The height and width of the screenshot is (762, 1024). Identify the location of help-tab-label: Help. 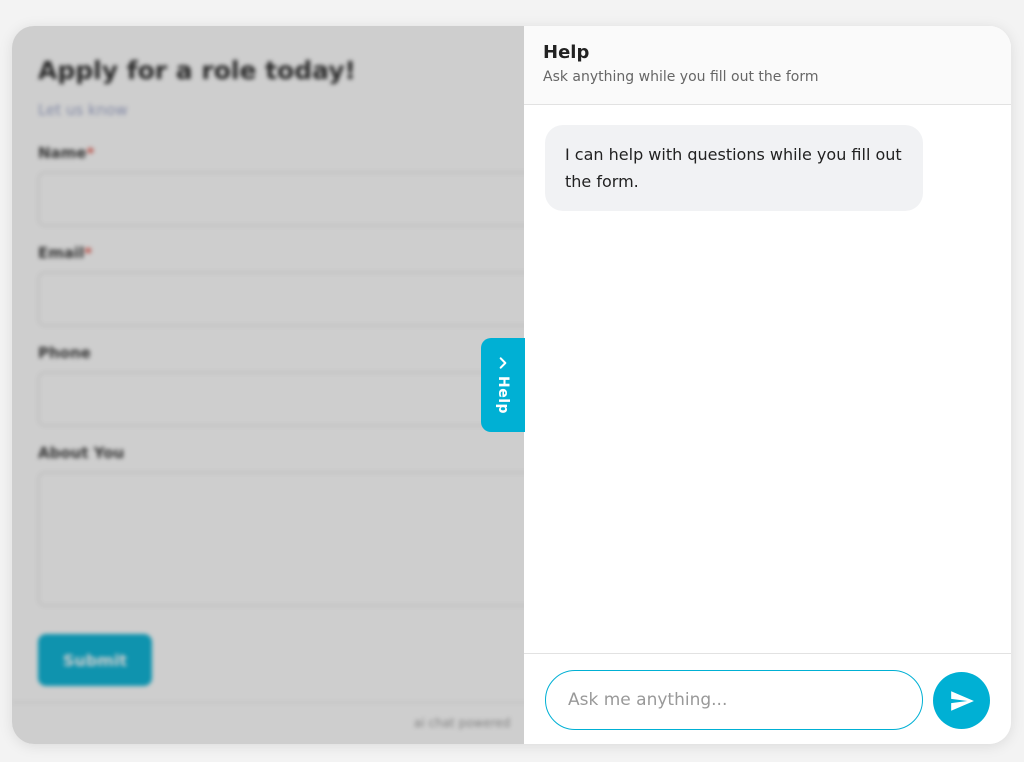
(503, 395).